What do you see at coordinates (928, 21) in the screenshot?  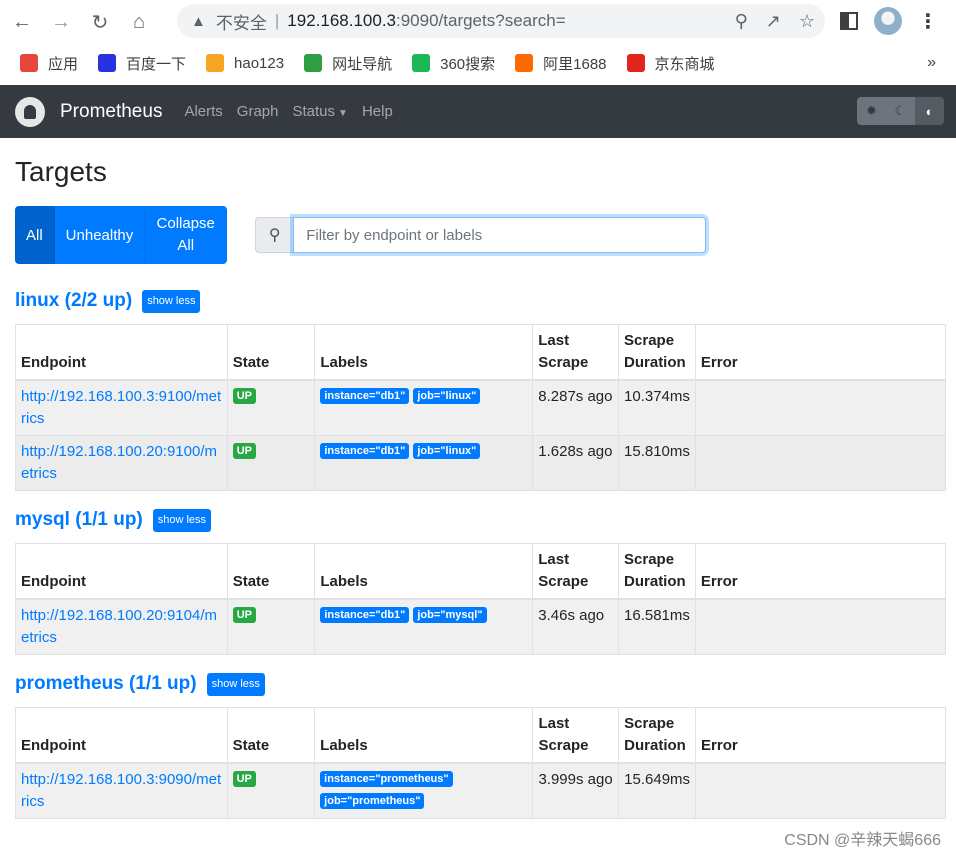 I see `menu-kebab-icon: ⋮` at bounding box center [928, 21].